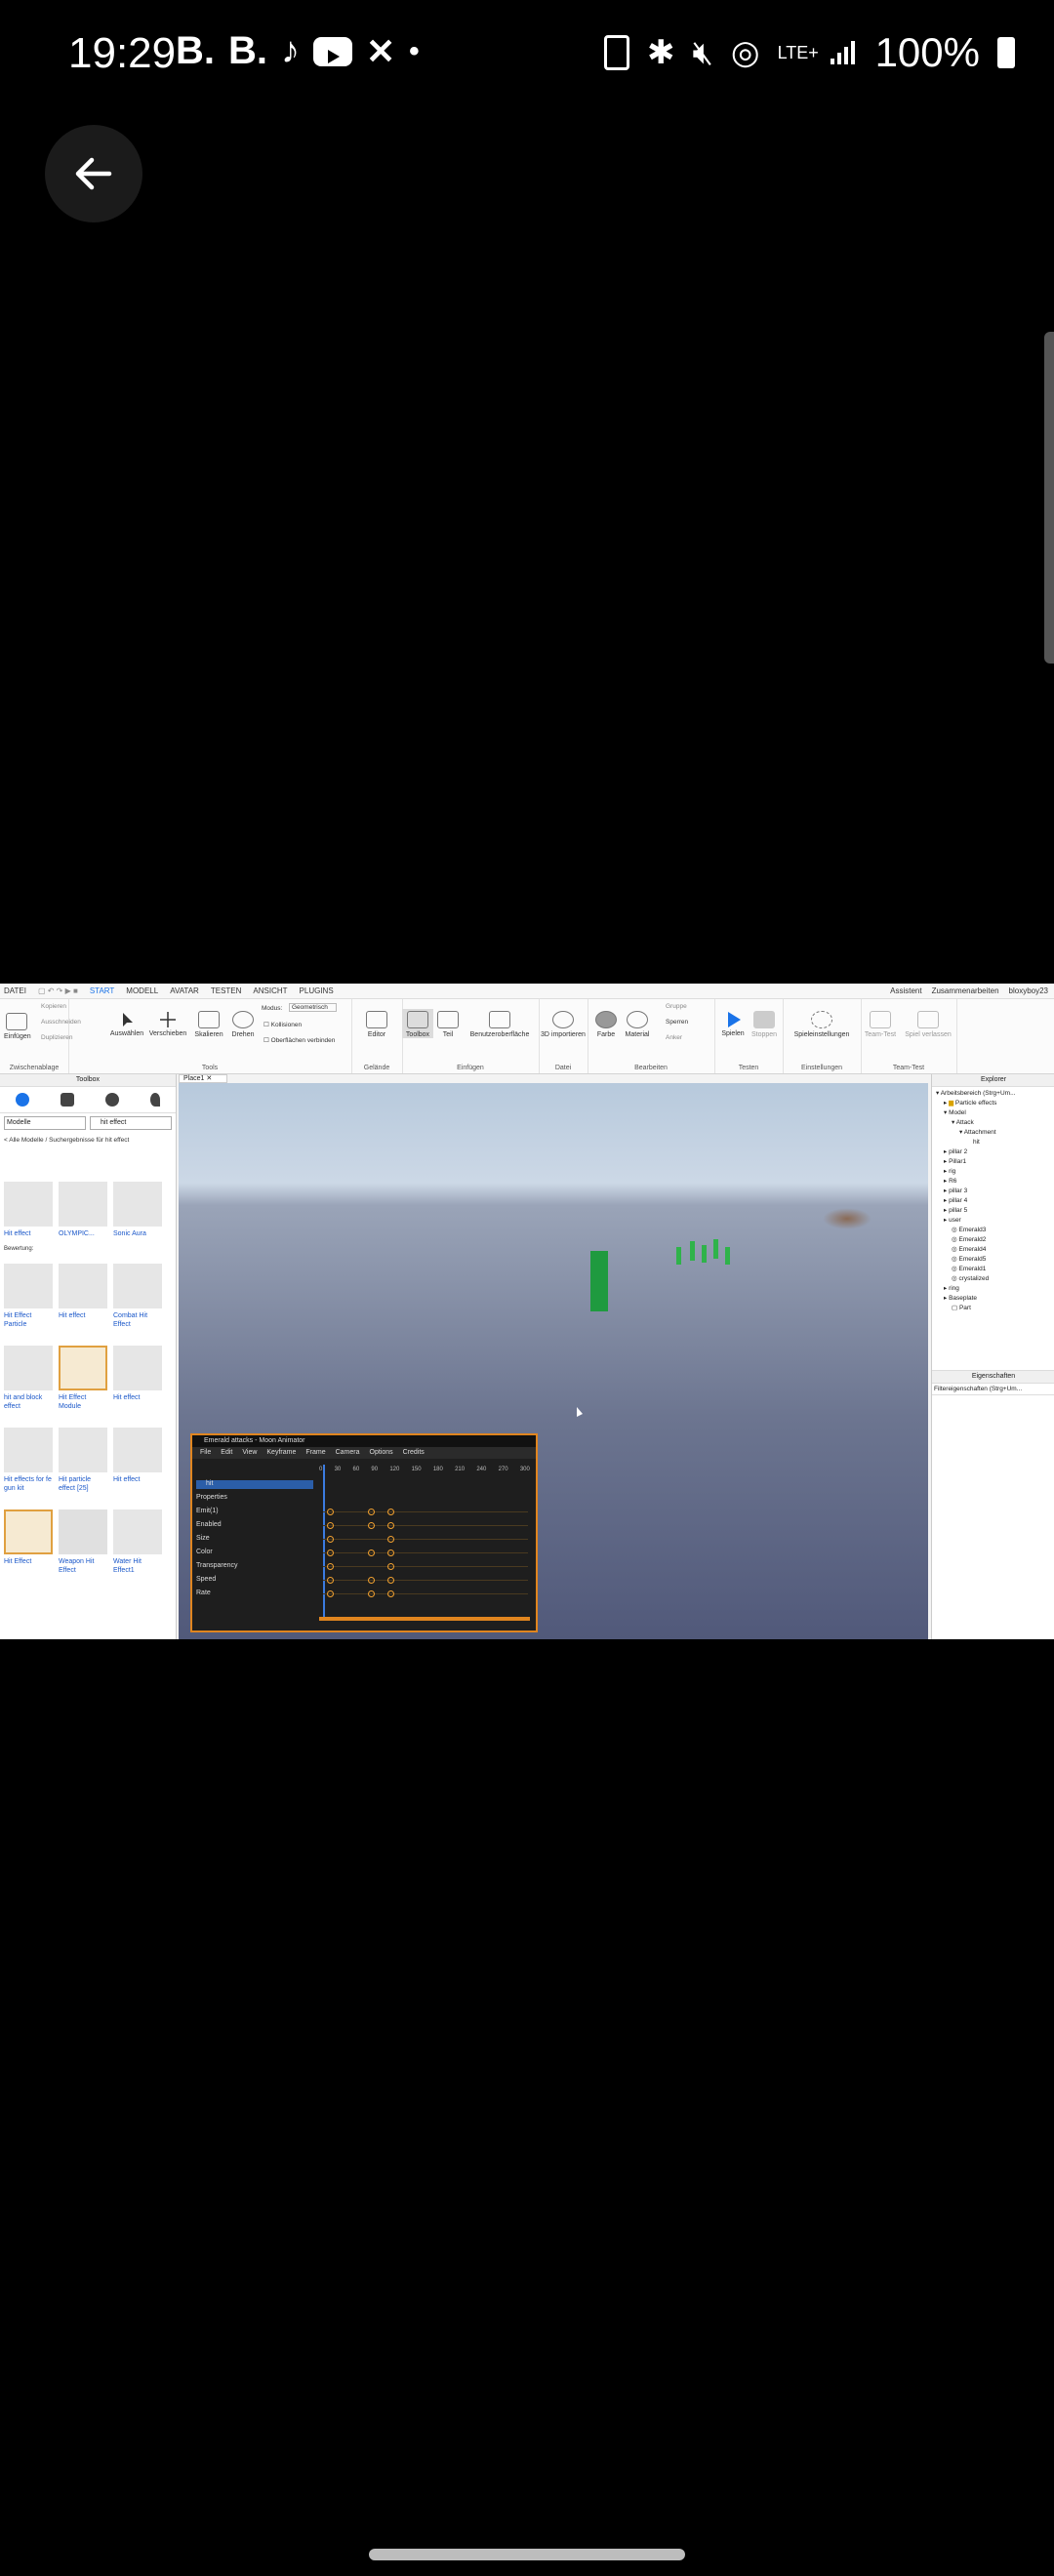  What do you see at coordinates (313, 1007) in the screenshot?
I see `mode-dropdown: Geometrisch` at bounding box center [313, 1007].